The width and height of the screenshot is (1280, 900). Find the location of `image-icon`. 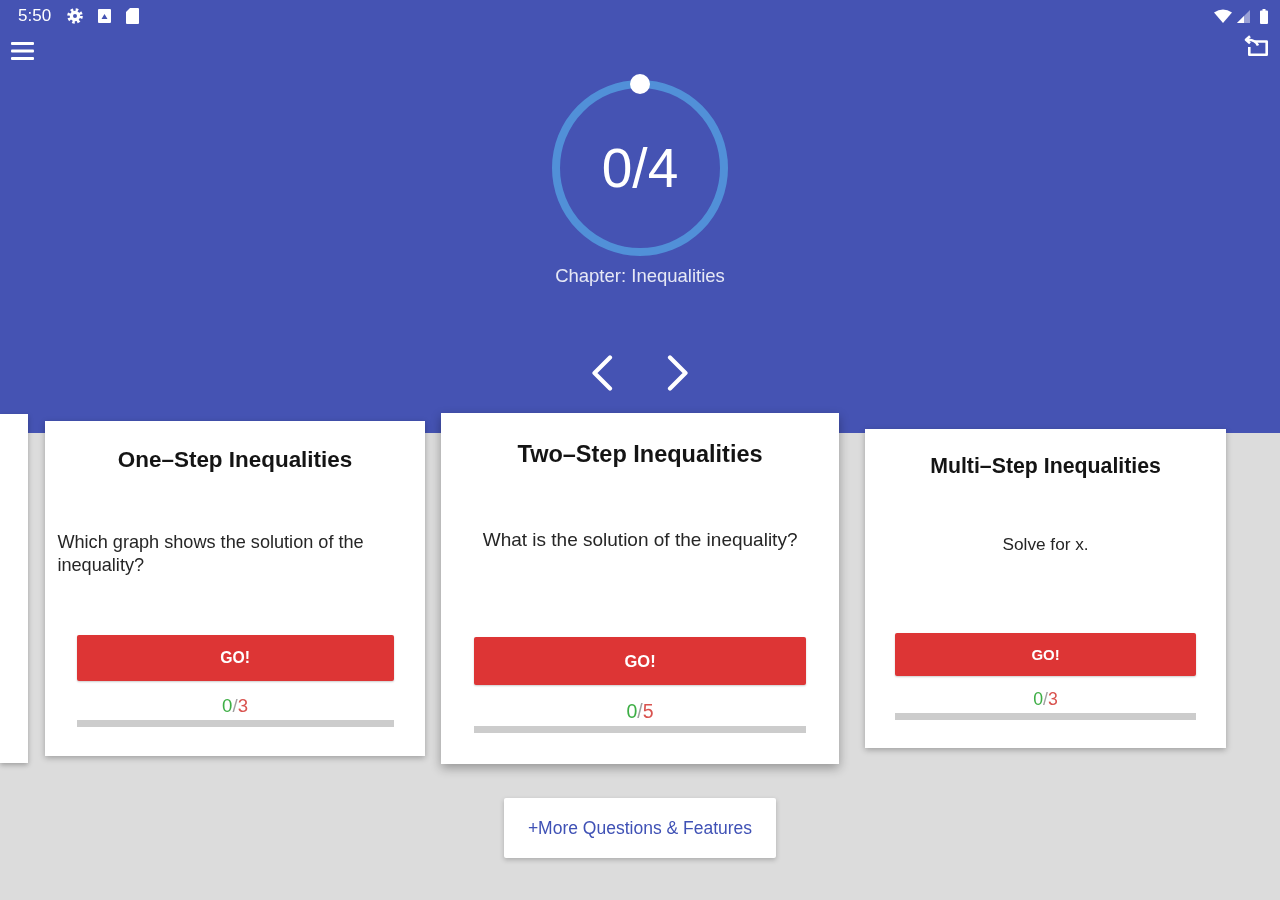

image-icon is located at coordinates (105, 16).